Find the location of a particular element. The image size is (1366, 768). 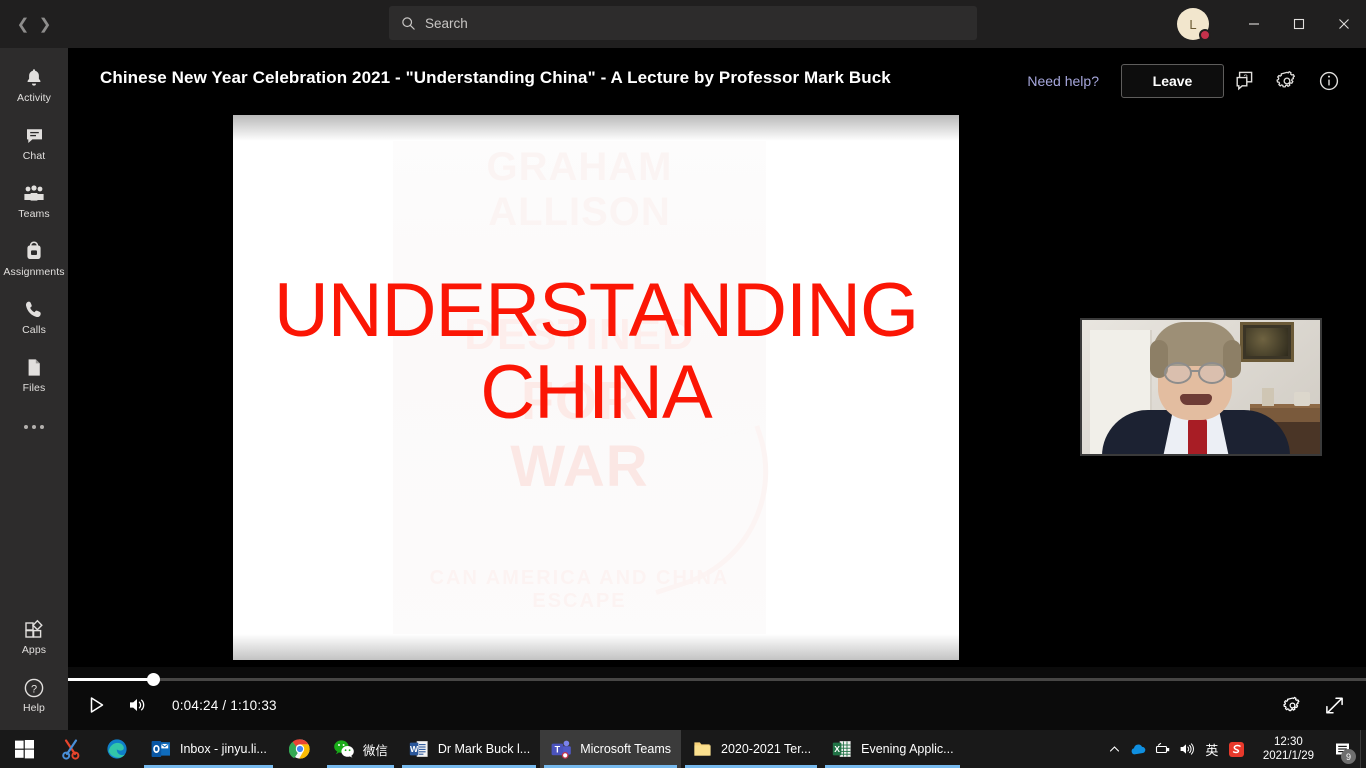

phone-icon is located at coordinates (34, 310).